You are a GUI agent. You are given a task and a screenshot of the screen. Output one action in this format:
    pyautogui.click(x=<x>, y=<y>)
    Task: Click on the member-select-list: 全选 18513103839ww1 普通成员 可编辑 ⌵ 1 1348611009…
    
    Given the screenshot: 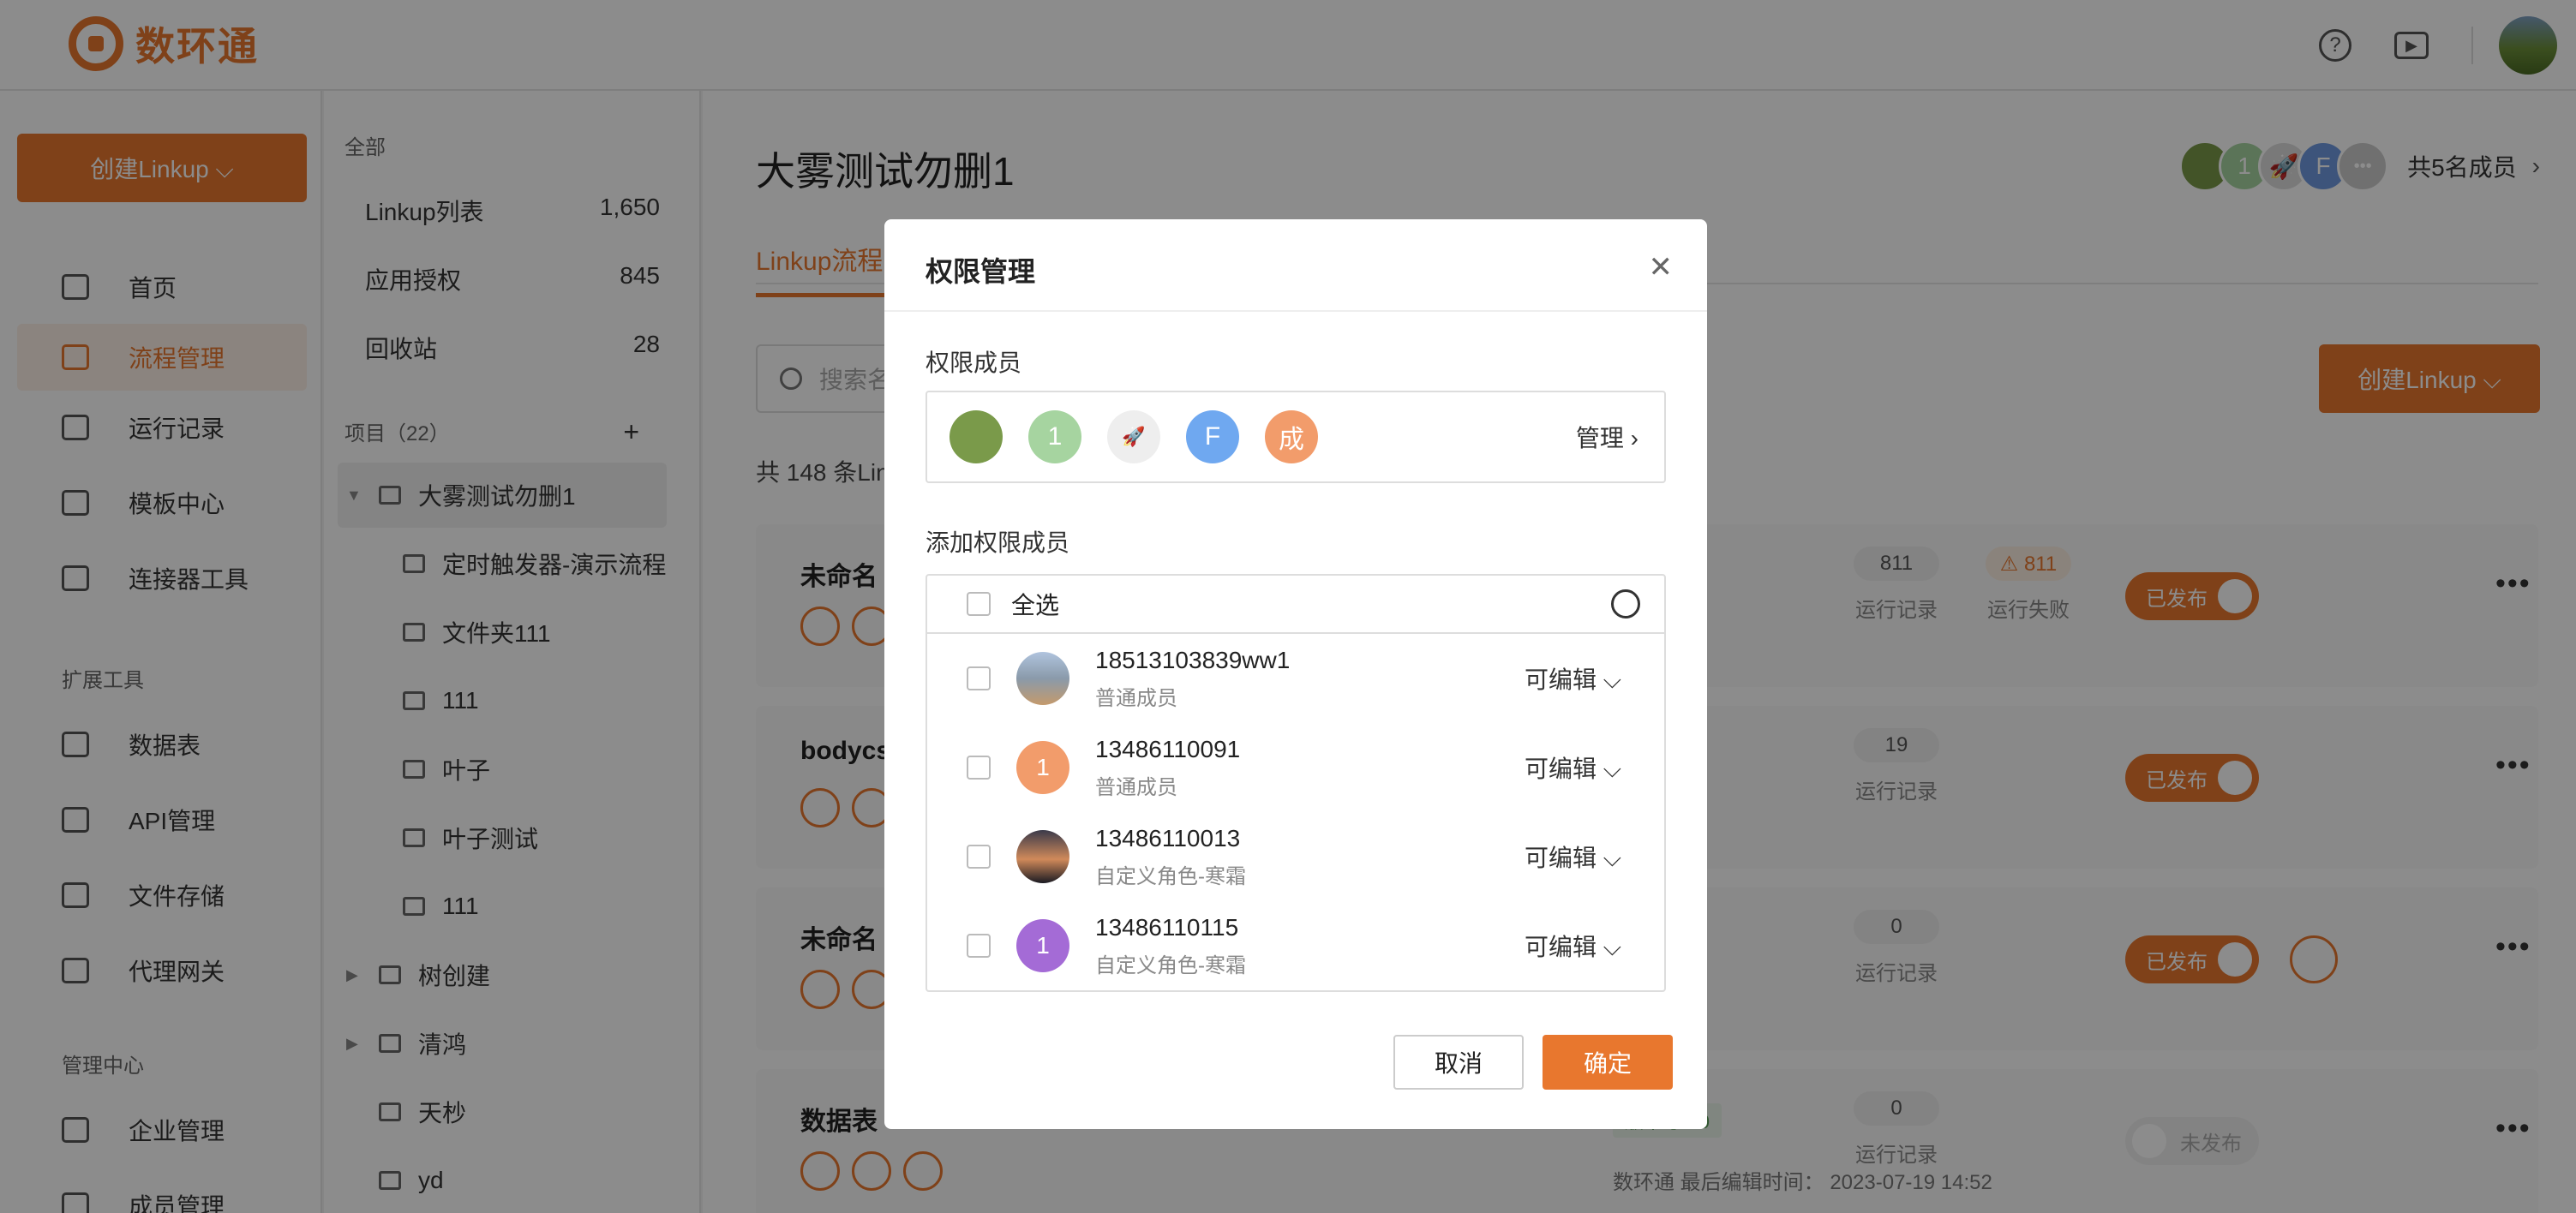 What is the action you would take?
    pyautogui.click(x=1296, y=783)
    